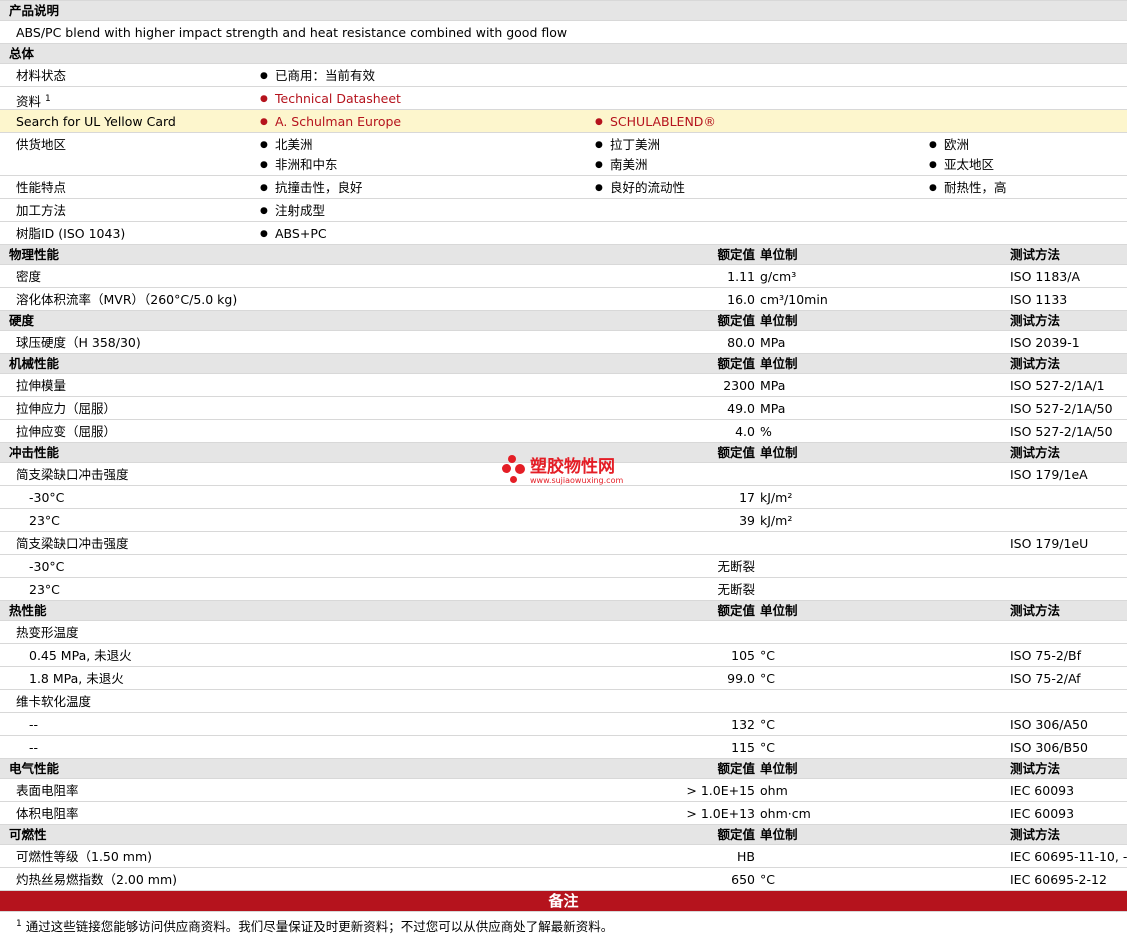 The image size is (1127, 942). I want to click on property-unit: g/cm³, so click(778, 276).